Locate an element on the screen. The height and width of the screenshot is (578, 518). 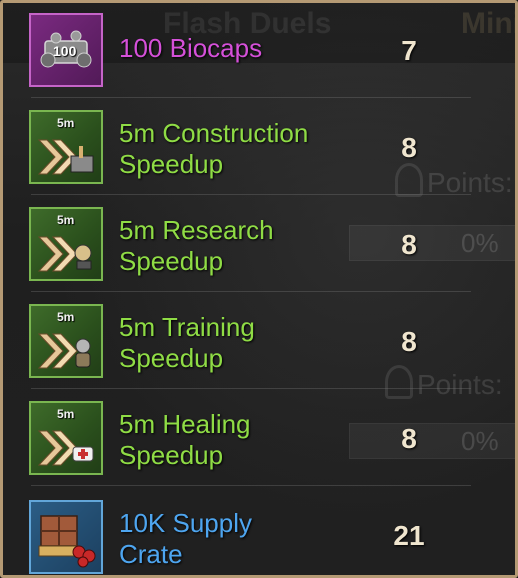
reward-quantity: 21 is located at coordinates (409, 535).